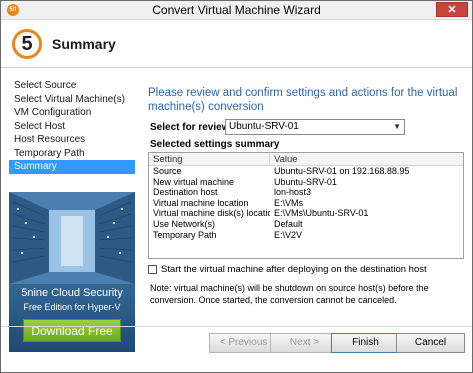 The height and width of the screenshot is (373, 473). I want to click on step-number-badge: 5, so click(27, 44).